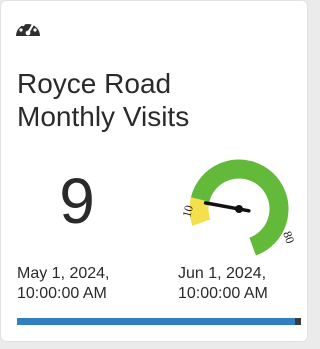 The height and width of the screenshot is (349, 320). I want to click on period-progress-bar, so click(159, 321).